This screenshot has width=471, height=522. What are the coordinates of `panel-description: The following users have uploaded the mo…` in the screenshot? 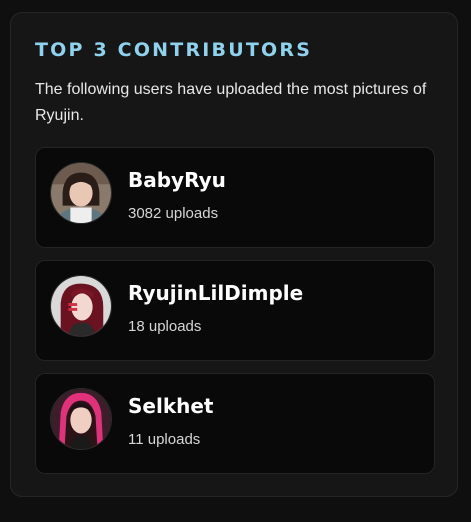 It's located at (231, 102).